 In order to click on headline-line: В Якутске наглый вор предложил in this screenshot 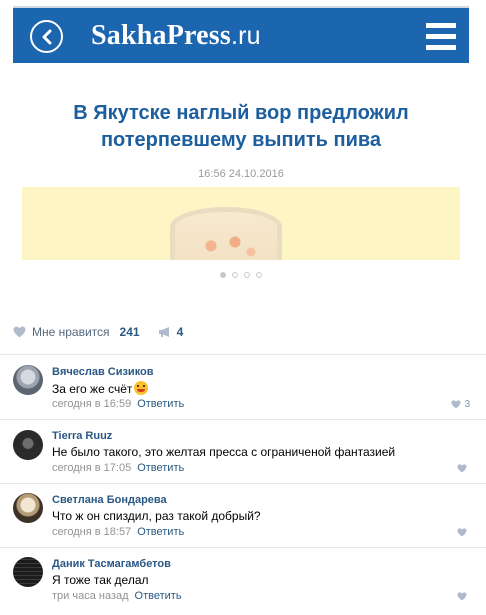, I will do `click(241, 113)`.